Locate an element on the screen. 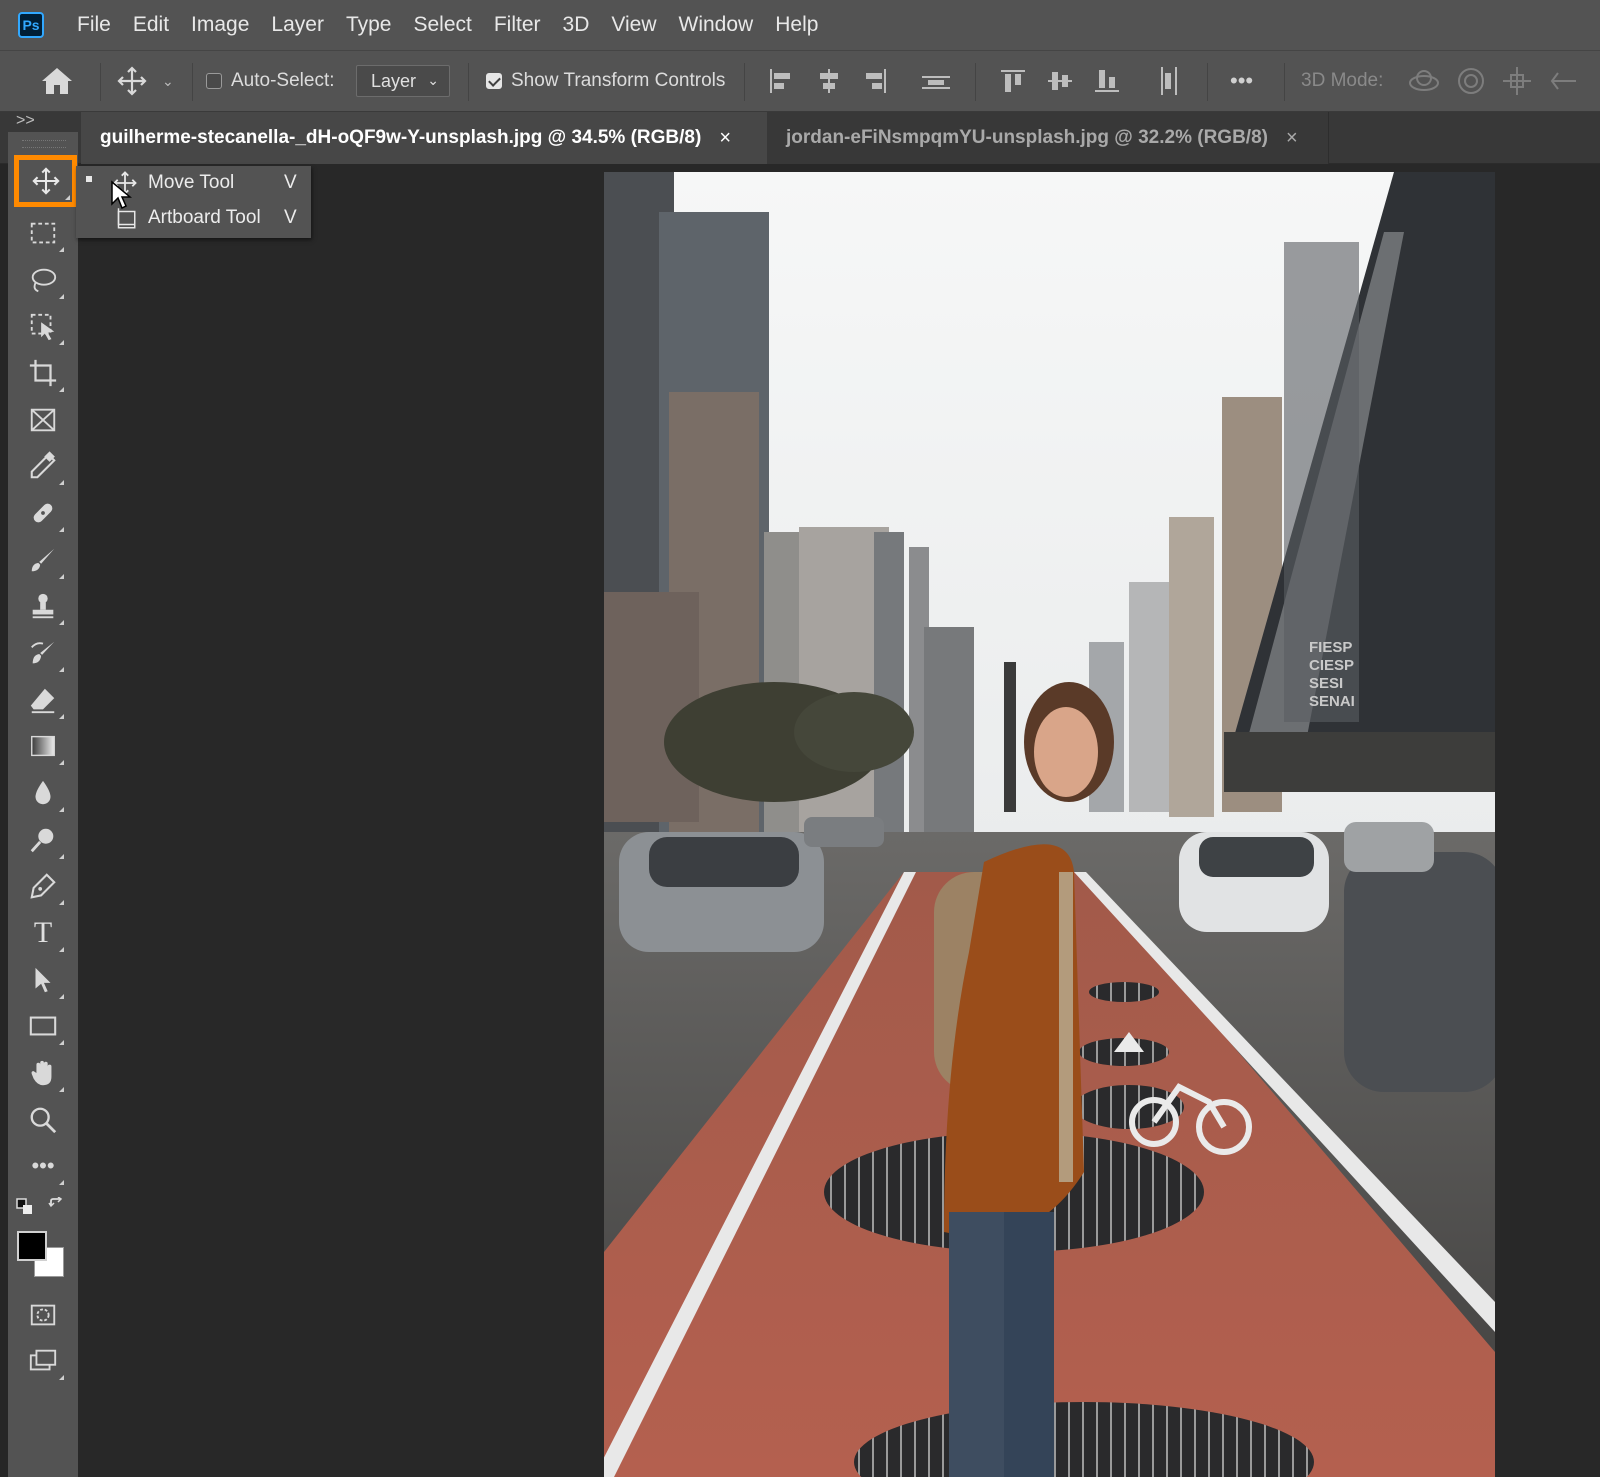 This screenshot has width=1600, height=1477. rectangle-tool is located at coordinates (43, 1026).